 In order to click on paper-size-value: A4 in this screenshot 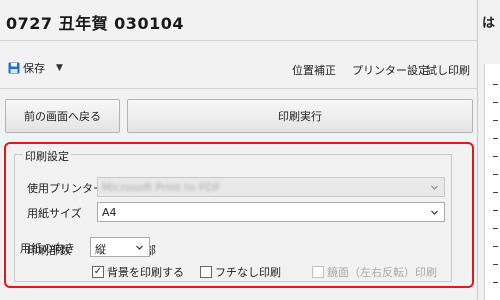, I will do `click(109, 212)`.